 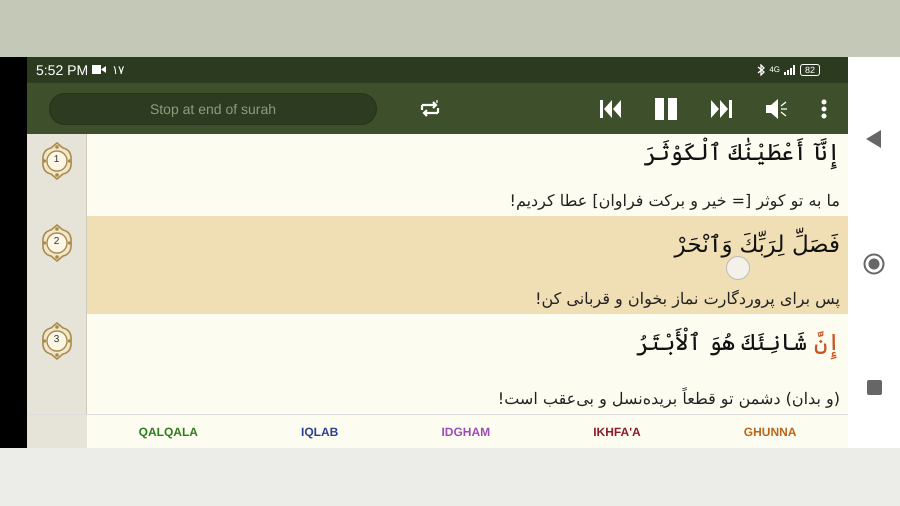 I want to click on back-icon, so click(x=874, y=139).